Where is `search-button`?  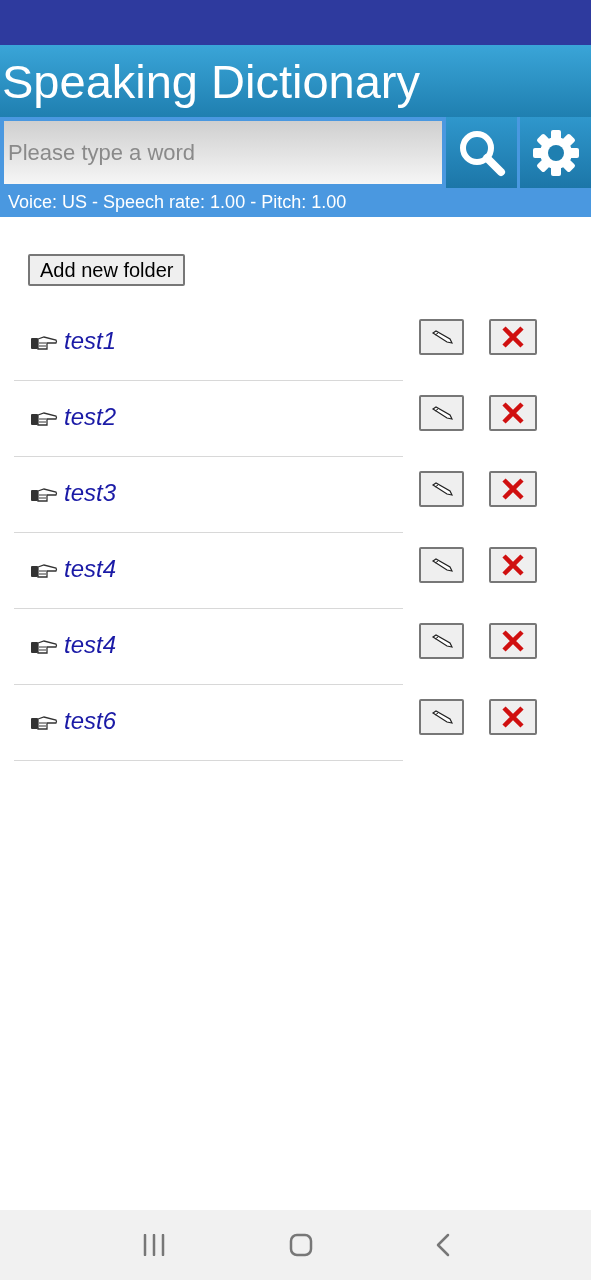 search-button is located at coordinates (481, 152).